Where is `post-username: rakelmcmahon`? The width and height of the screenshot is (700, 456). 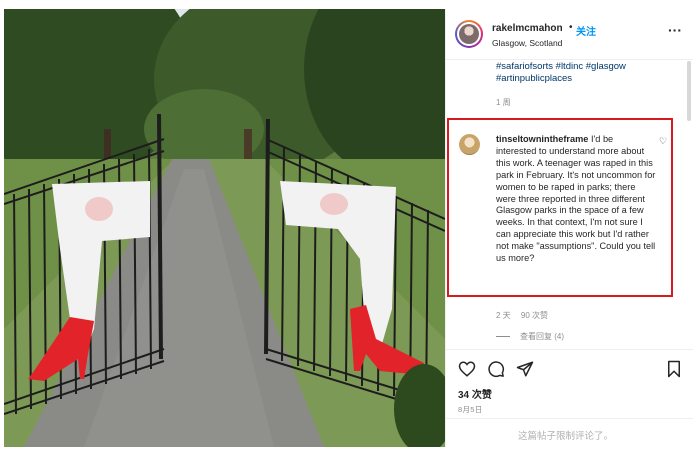
post-username: rakelmcmahon is located at coordinates (527, 28).